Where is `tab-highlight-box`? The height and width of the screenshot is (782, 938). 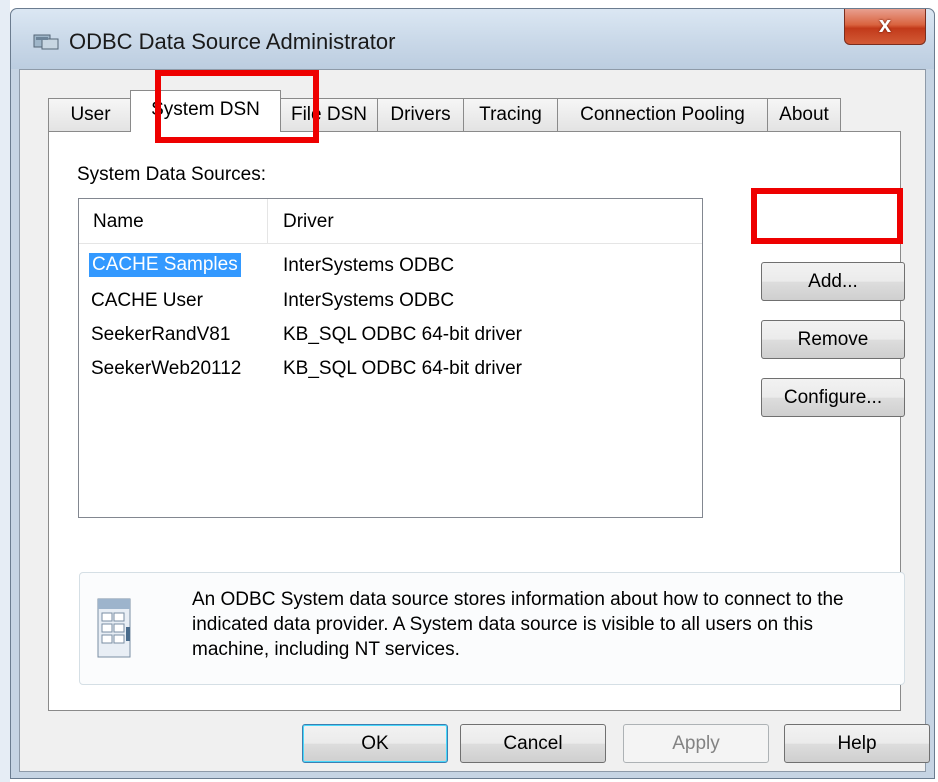 tab-highlight-box is located at coordinates (237, 106).